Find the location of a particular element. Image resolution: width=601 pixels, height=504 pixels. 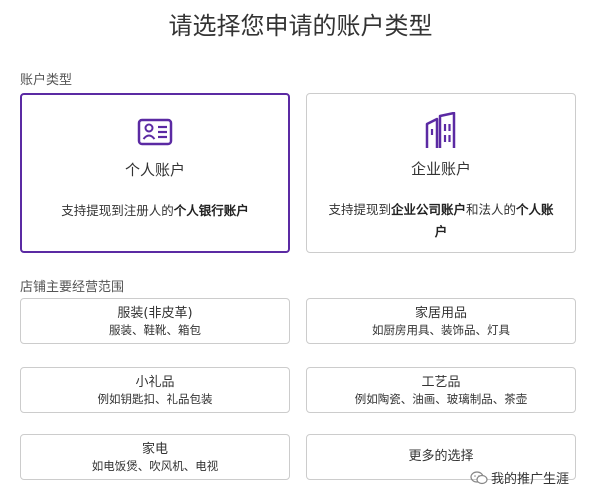

page-title: 请选择您申请的账户类型 is located at coordinates (300, 26).